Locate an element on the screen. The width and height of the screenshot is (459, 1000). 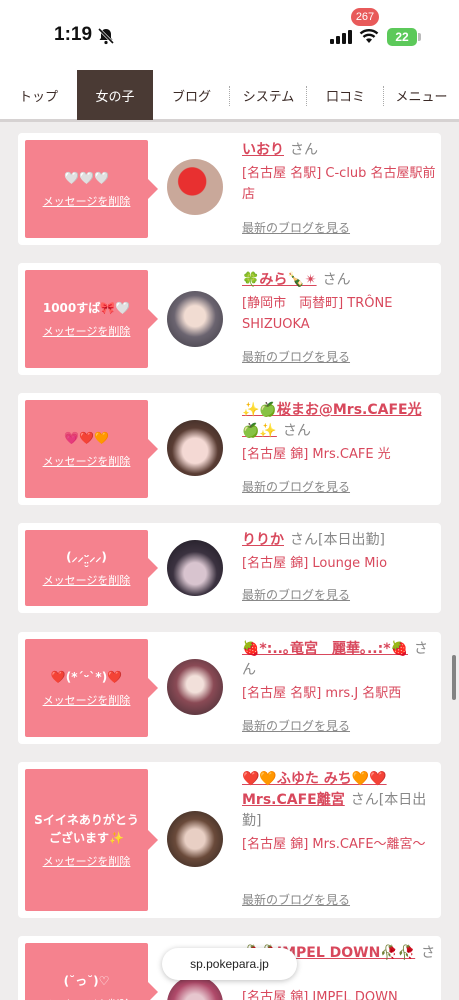
battery-tip is located at coordinates (419, 37).